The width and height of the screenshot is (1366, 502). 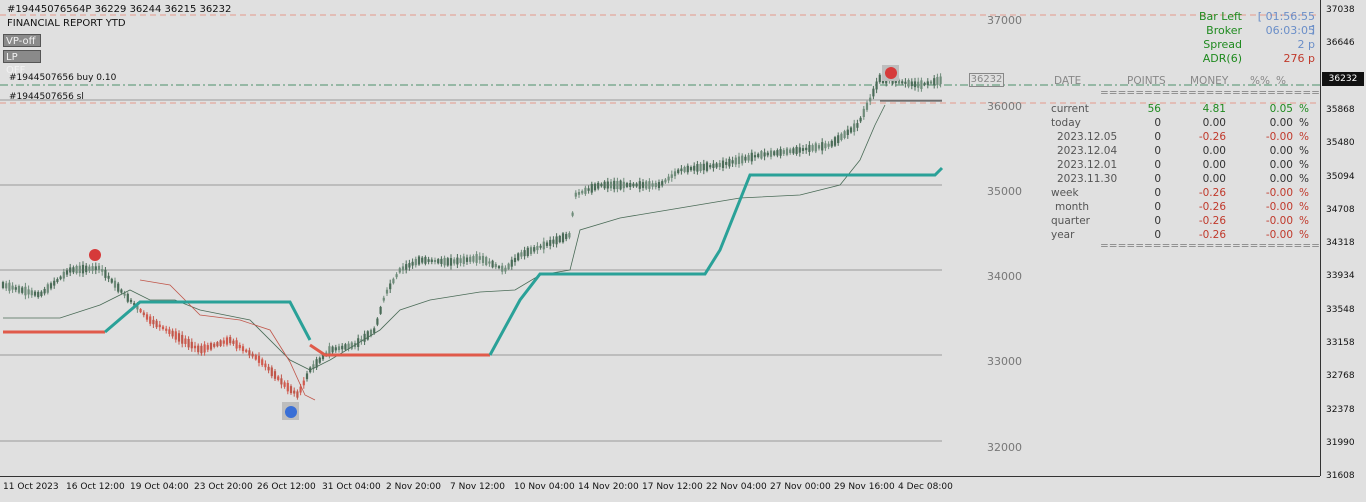 What do you see at coordinates (1070, 109) in the screenshot?
I see `table-row-label: current` at bounding box center [1070, 109].